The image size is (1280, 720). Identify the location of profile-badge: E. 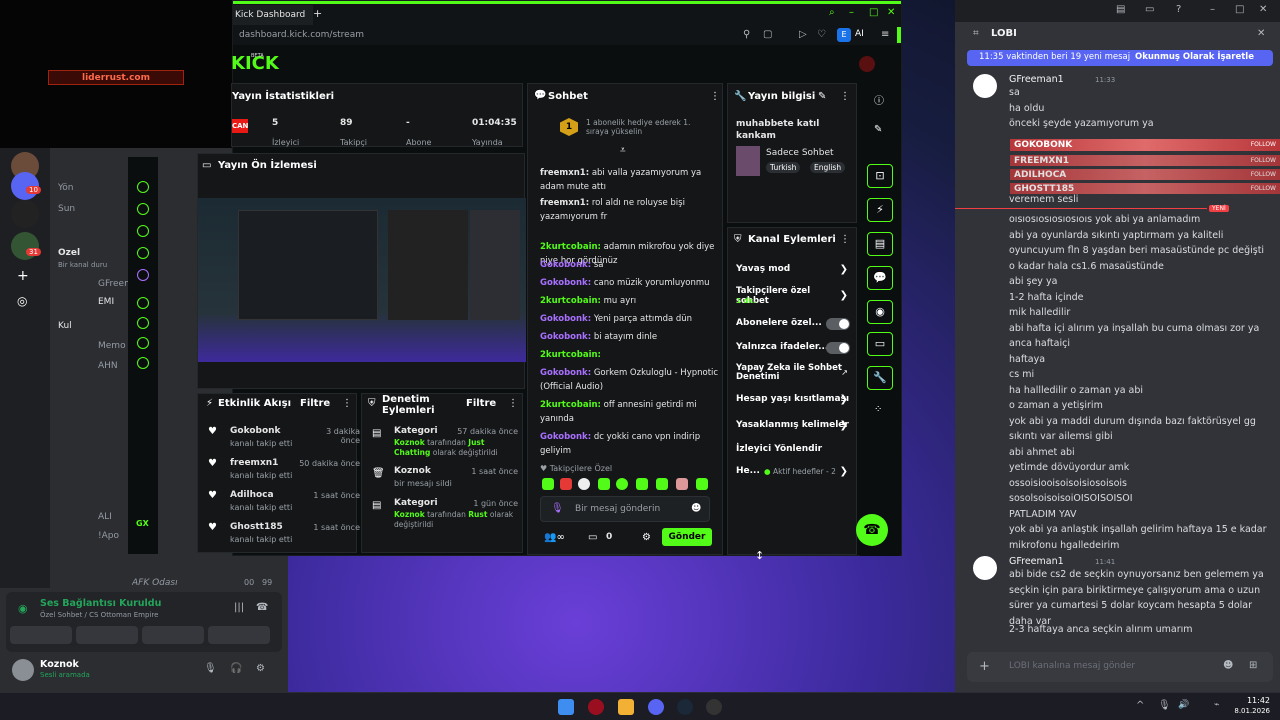
(844, 35).